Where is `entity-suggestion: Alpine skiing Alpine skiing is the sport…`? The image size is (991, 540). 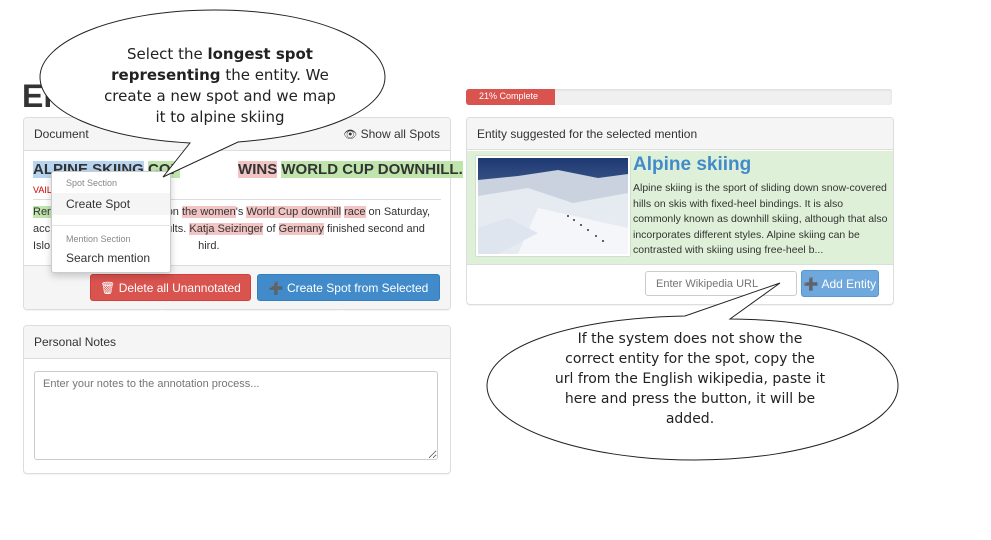
entity-suggestion: Alpine skiing Alpine skiing is the sport… is located at coordinates (680, 207).